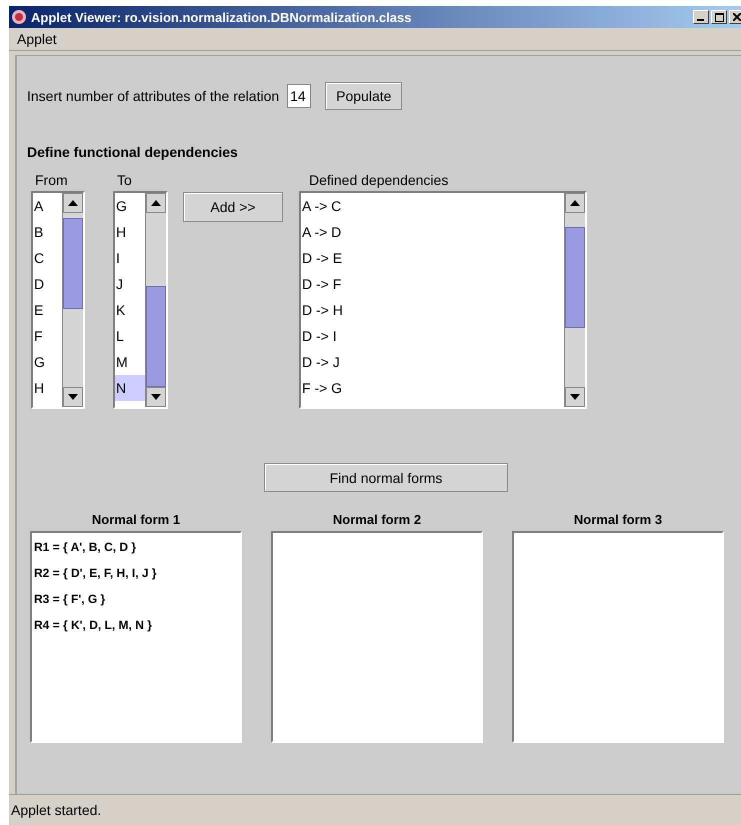 Image resolution: width=741 pixels, height=825 pixels. Describe the element at coordinates (701, 17) in the screenshot. I see `minimize-icon` at that location.